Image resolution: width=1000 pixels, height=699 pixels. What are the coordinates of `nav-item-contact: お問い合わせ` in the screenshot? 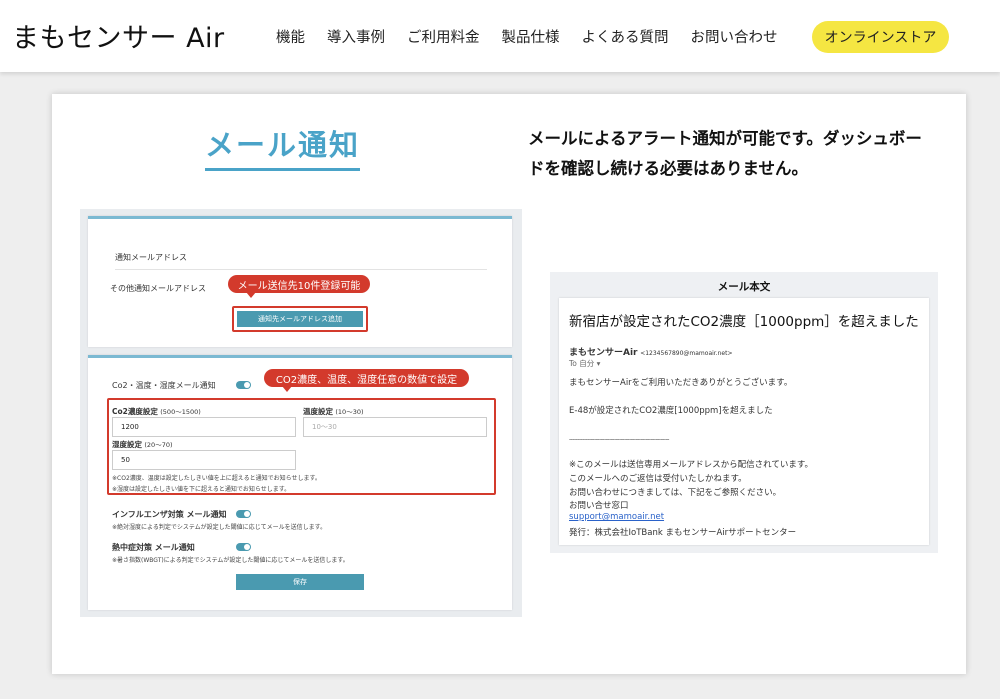 It's located at (734, 36).